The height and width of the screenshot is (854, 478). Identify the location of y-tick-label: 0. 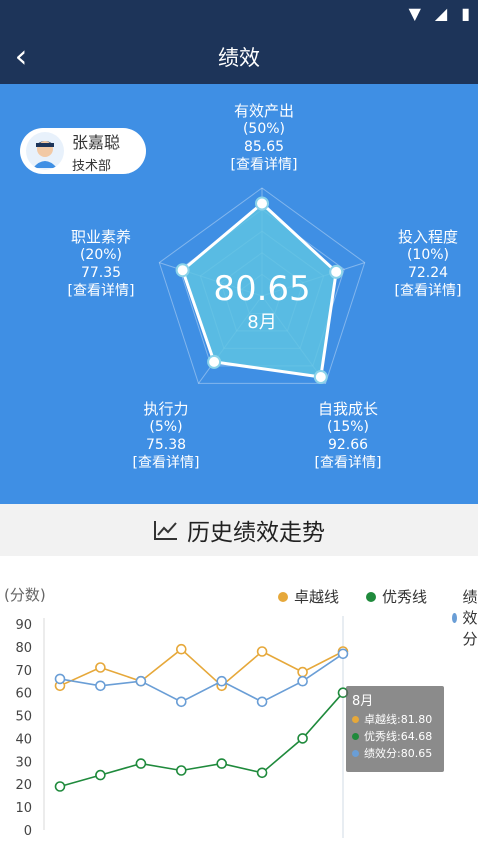
(28, 831).